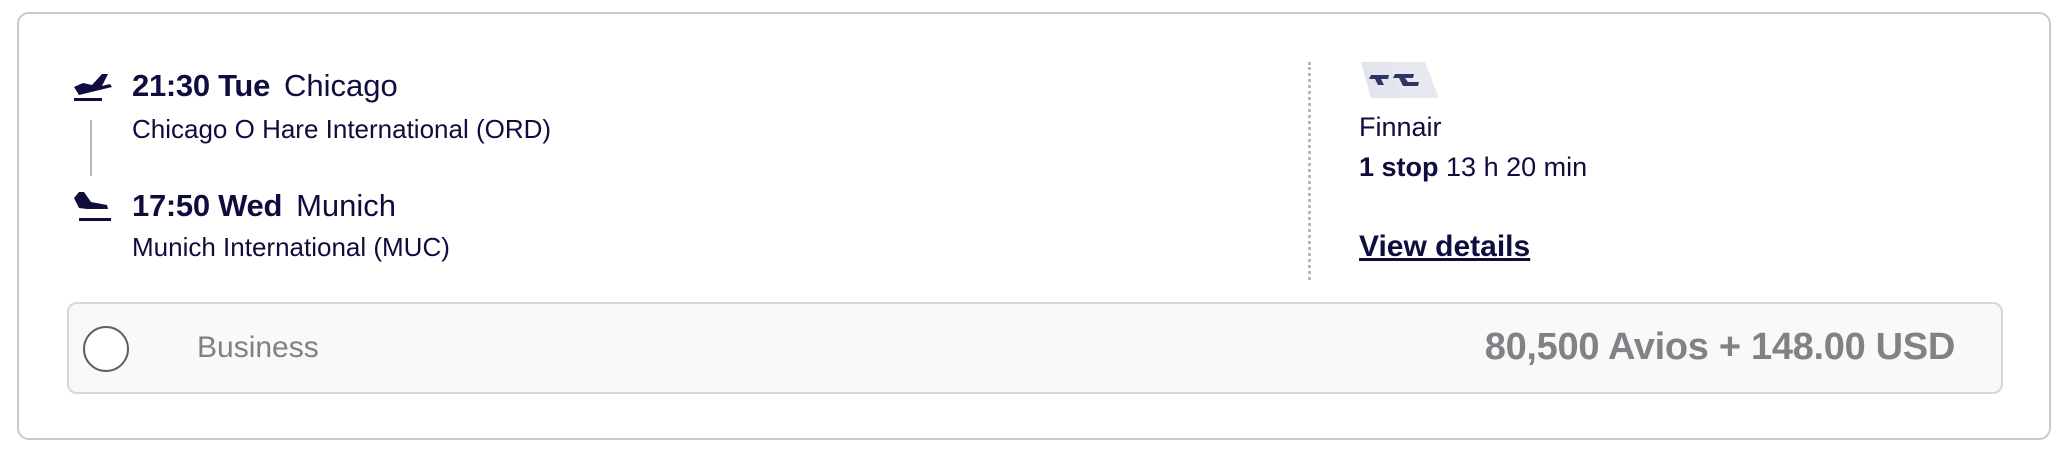  Describe the element at coordinates (1720, 347) in the screenshot. I see `fare-price: 80,500 Avios + 148.00 USD` at that location.